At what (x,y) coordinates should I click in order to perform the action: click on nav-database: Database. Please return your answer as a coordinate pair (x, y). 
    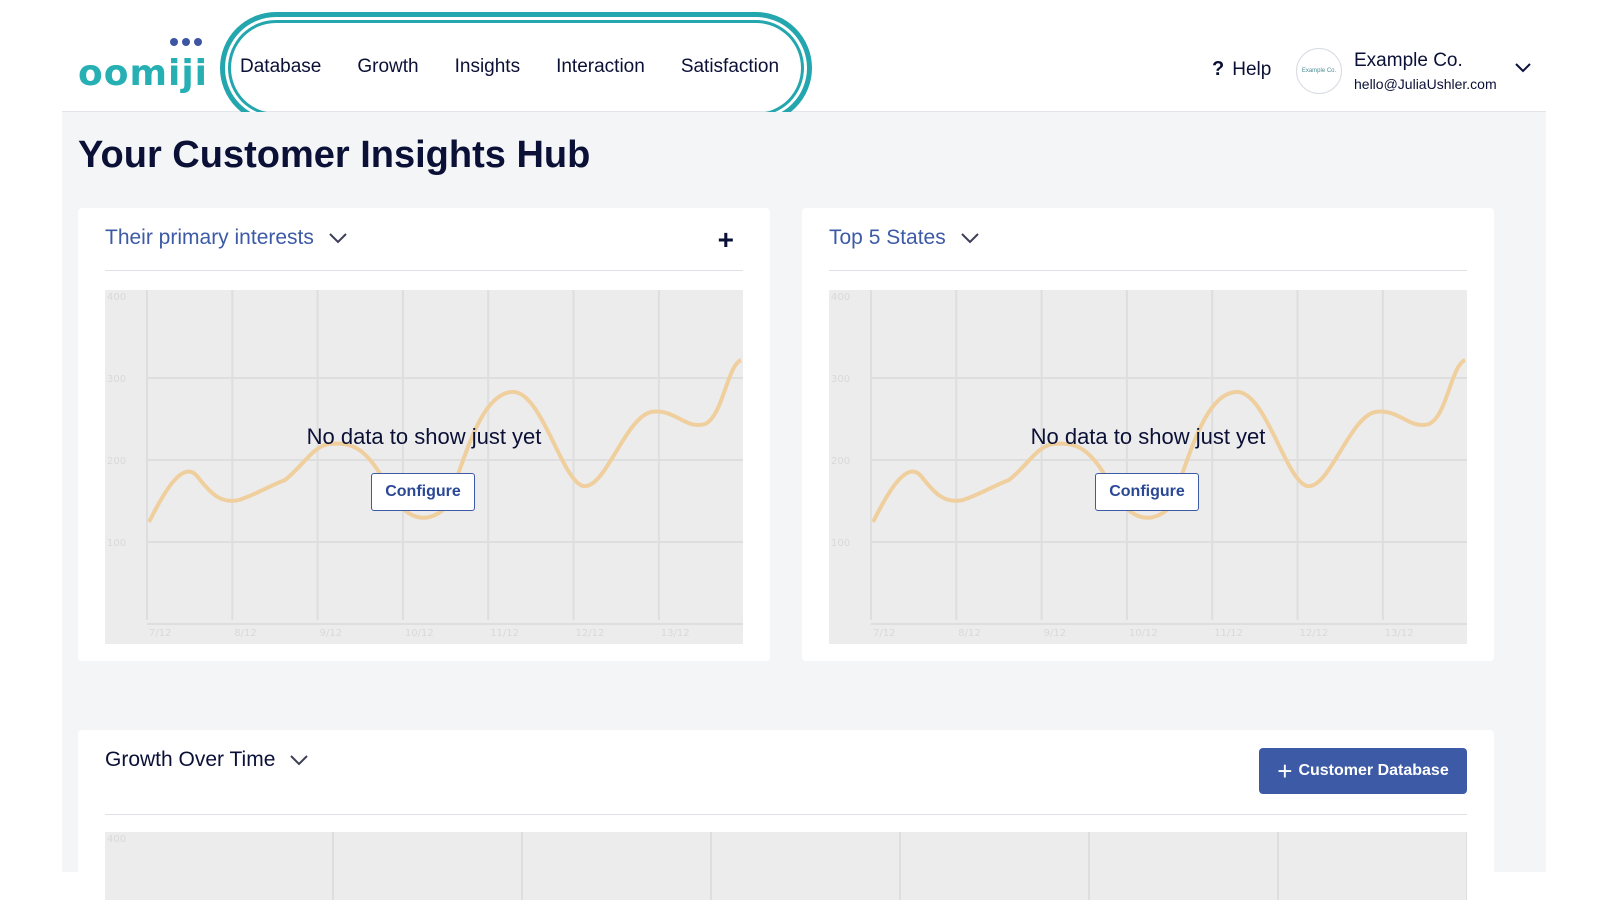
    Looking at the image, I should click on (280, 67).